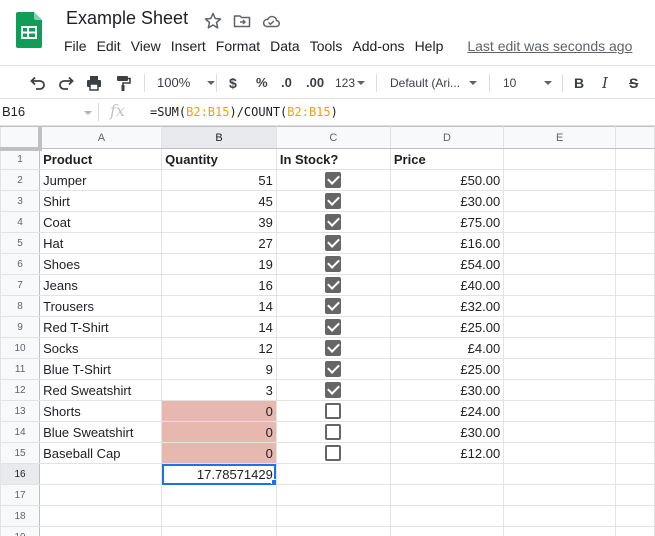 The width and height of the screenshot is (655, 536). What do you see at coordinates (333, 137) in the screenshot?
I see `column-header-c: C` at bounding box center [333, 137].